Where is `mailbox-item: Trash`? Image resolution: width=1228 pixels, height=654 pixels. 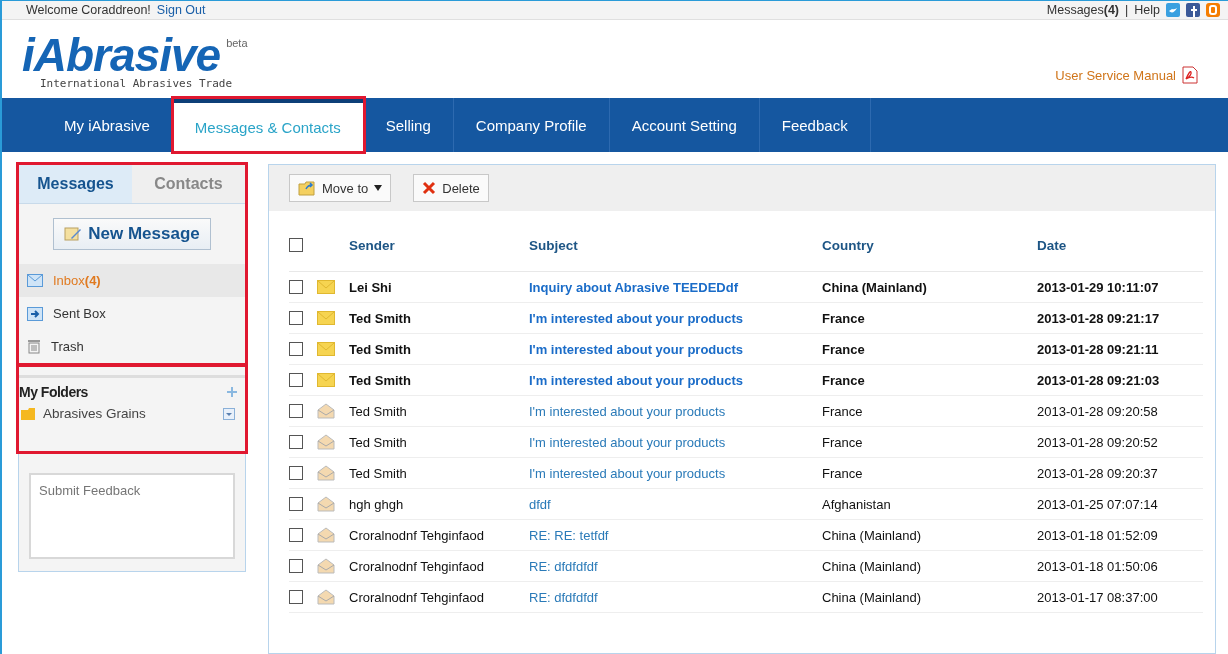 mailbox-item: Trash is located at coordinates (132, 346).